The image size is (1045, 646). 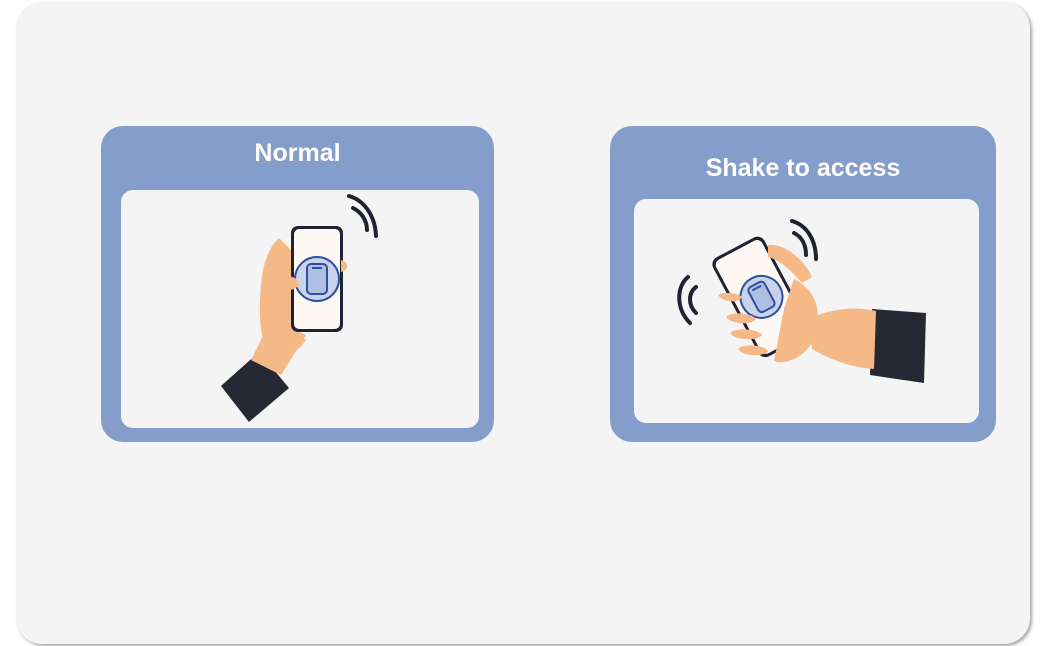 I want to click on shake-card-title: Shake to access, so click(x=803, y=168).